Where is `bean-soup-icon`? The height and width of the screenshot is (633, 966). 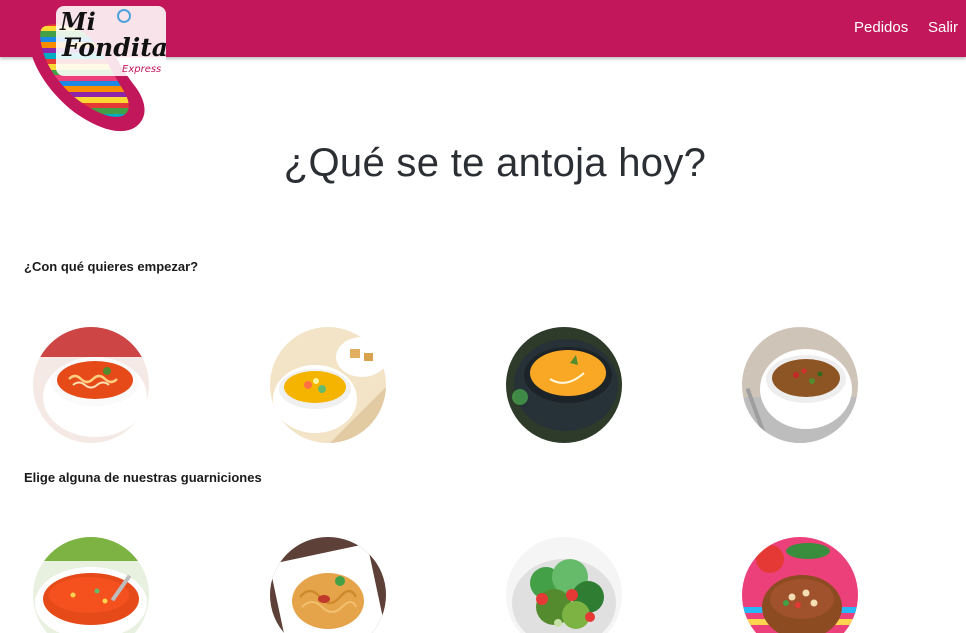 bean-soup-icon is located at coordinates (800, 385).